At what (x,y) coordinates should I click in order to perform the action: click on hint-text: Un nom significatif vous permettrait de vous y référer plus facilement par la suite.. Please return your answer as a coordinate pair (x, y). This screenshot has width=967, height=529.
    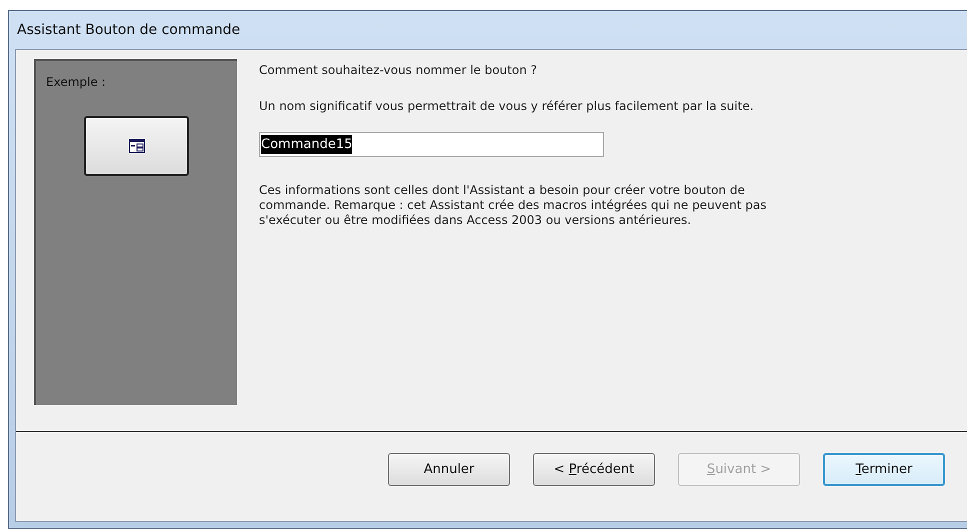
    Looking at the image, I should click on (507, 106).